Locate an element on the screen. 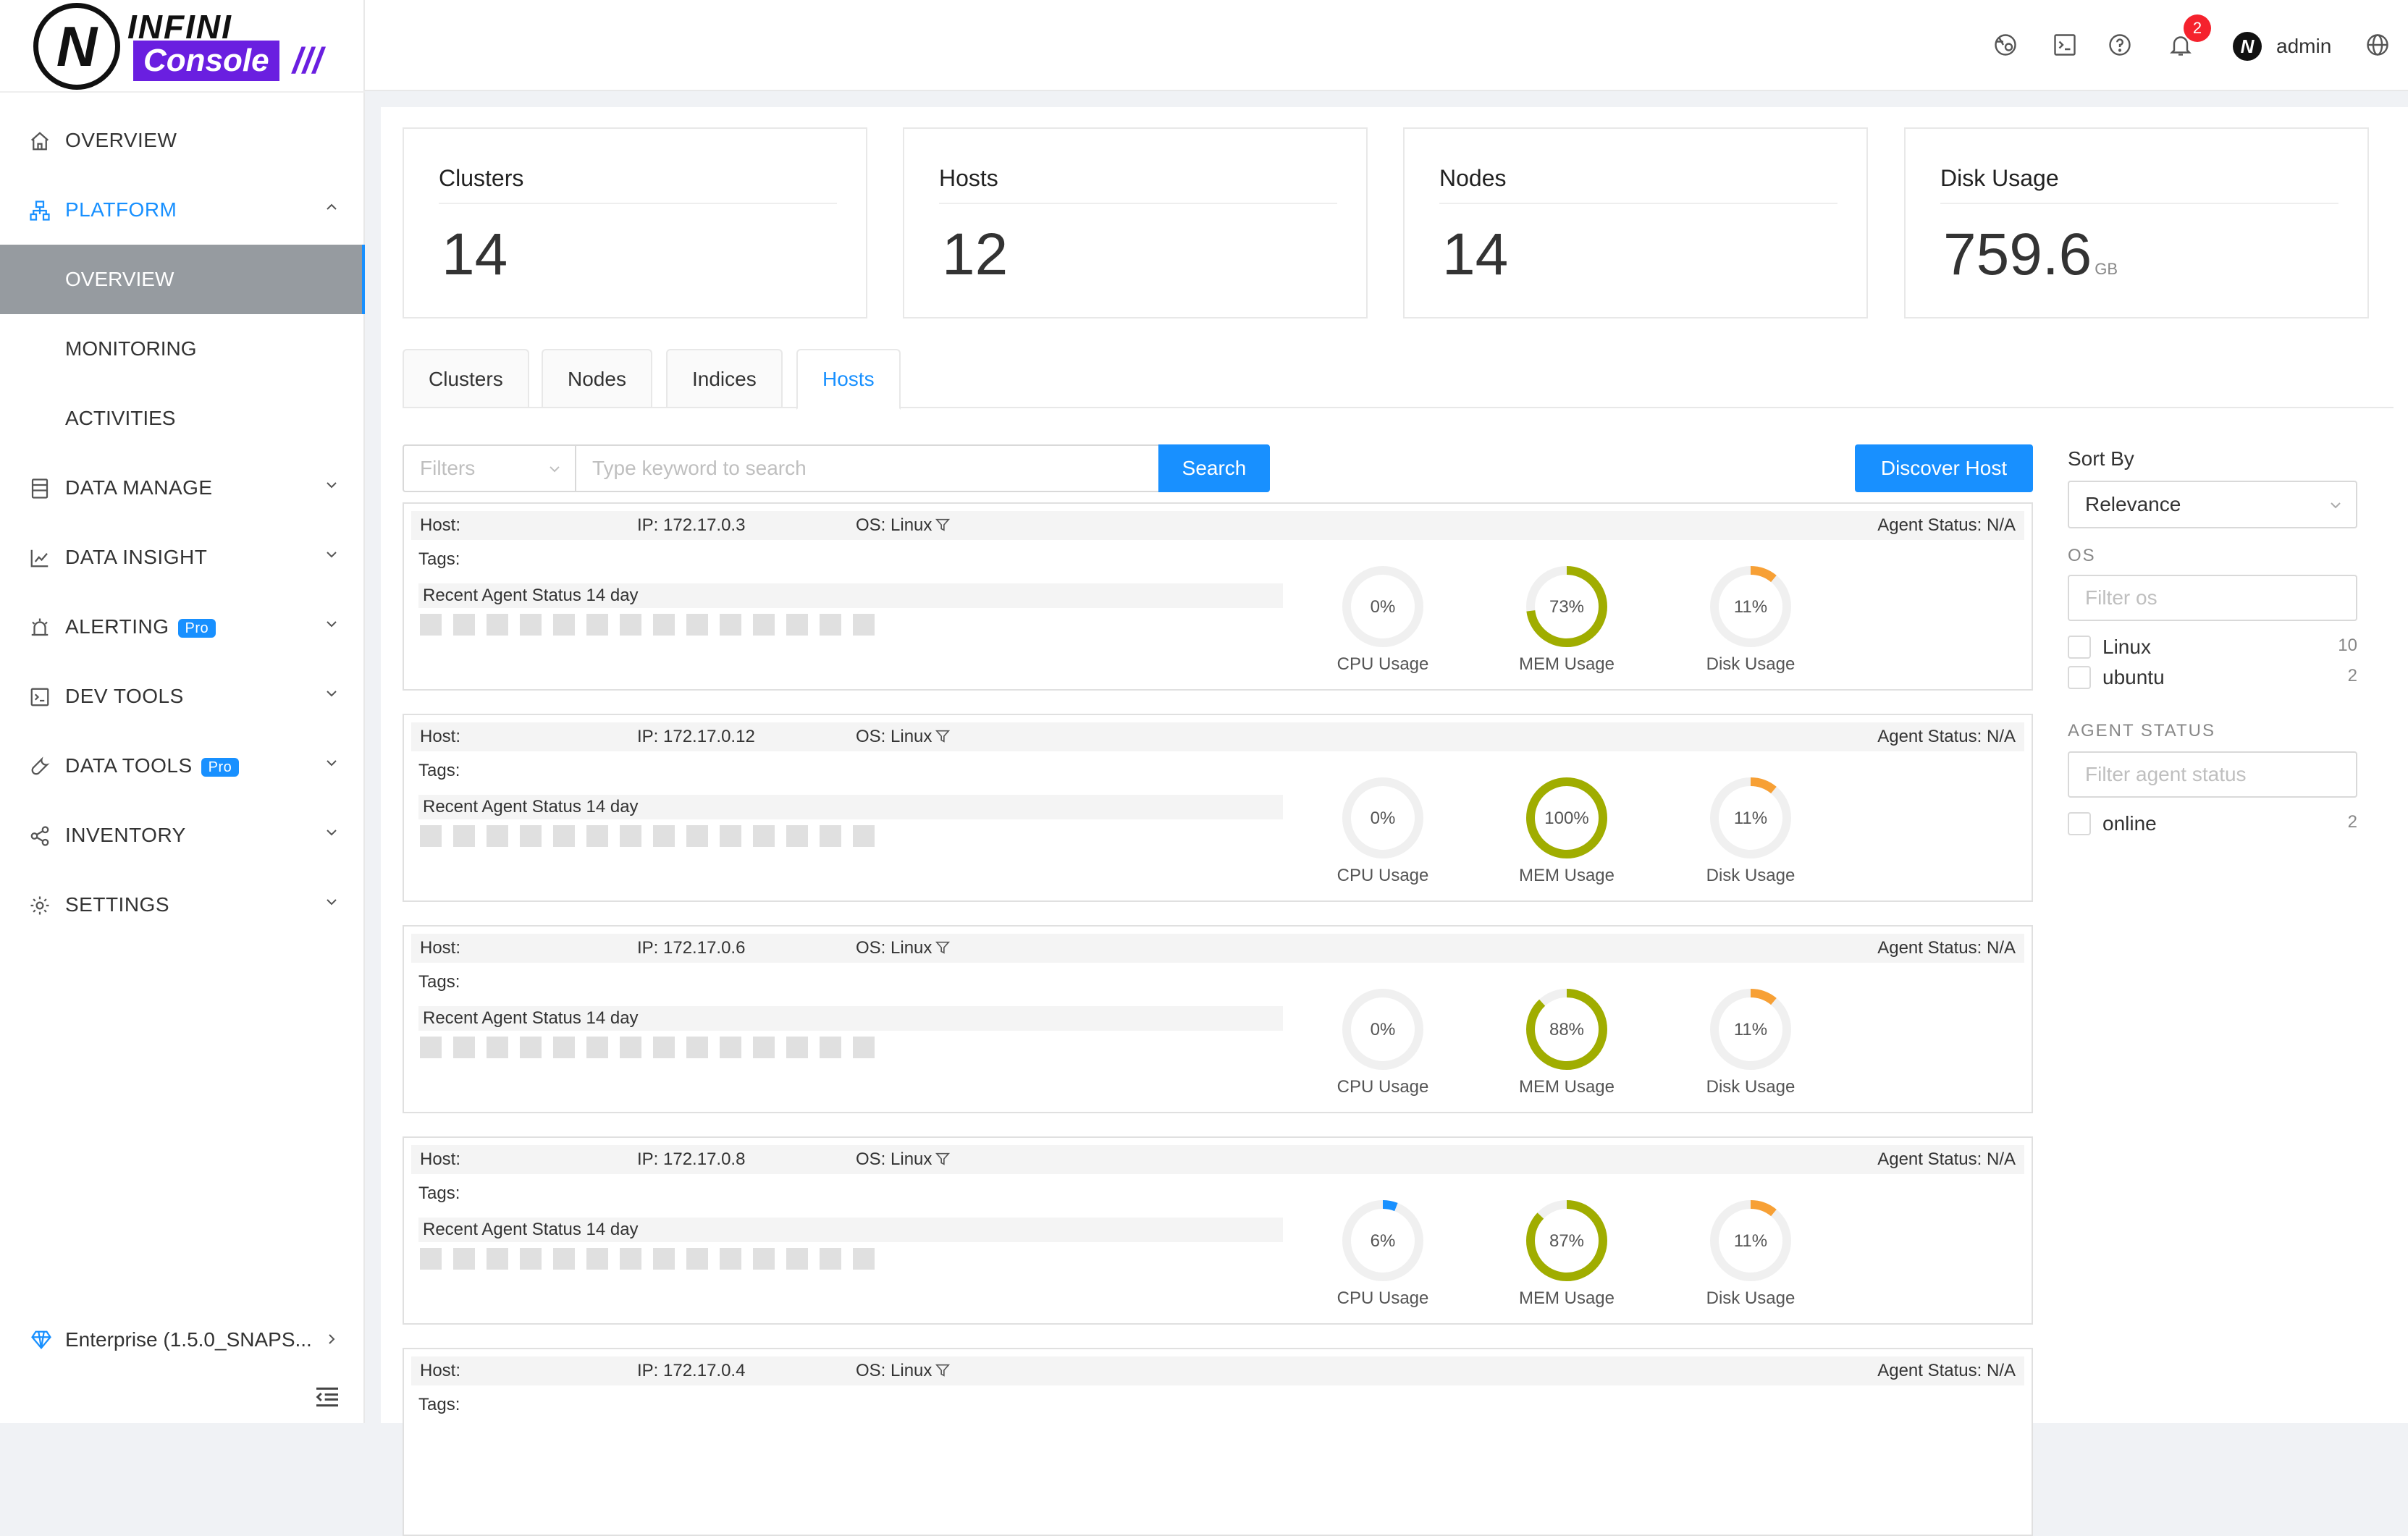  search-input is located at coordinates (867, 468).